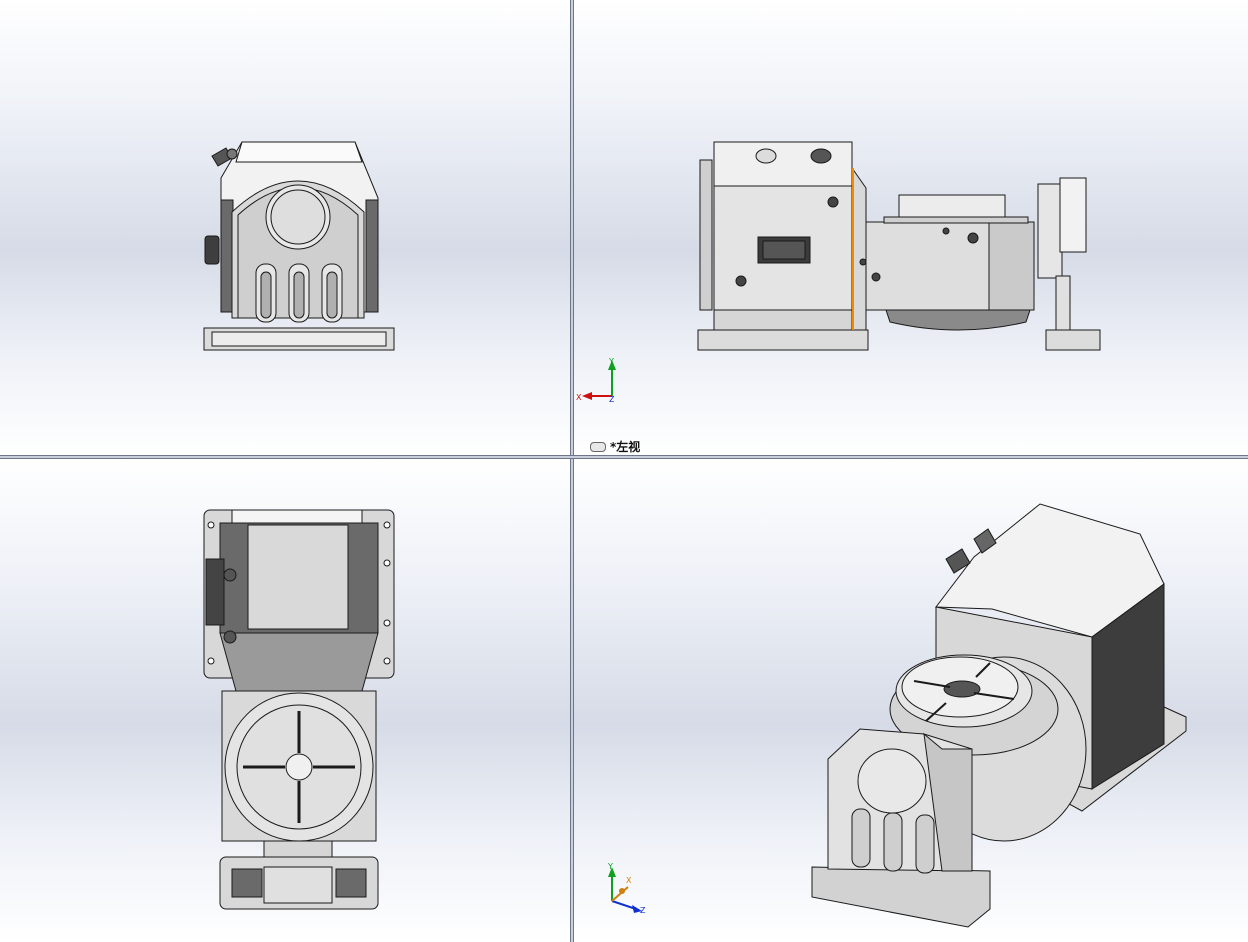 Image resolution: width=1248 pixels, height=942 pixels. I want to click on view-orientation-label: *左视, so click(615, 446).